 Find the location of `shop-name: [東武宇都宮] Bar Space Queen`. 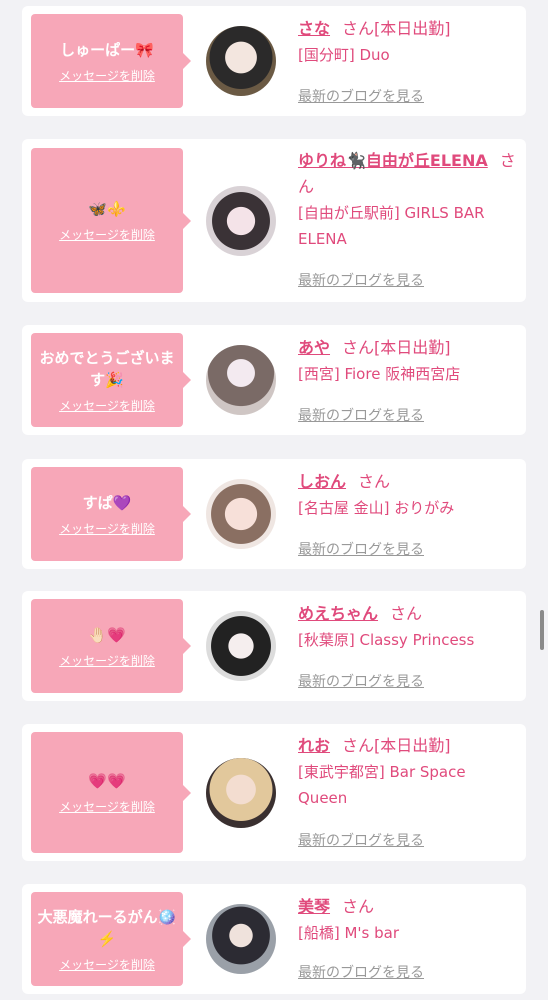

shop-name: [東武宇都宮] Bar Space Queen is located at coordinates (382, 785).